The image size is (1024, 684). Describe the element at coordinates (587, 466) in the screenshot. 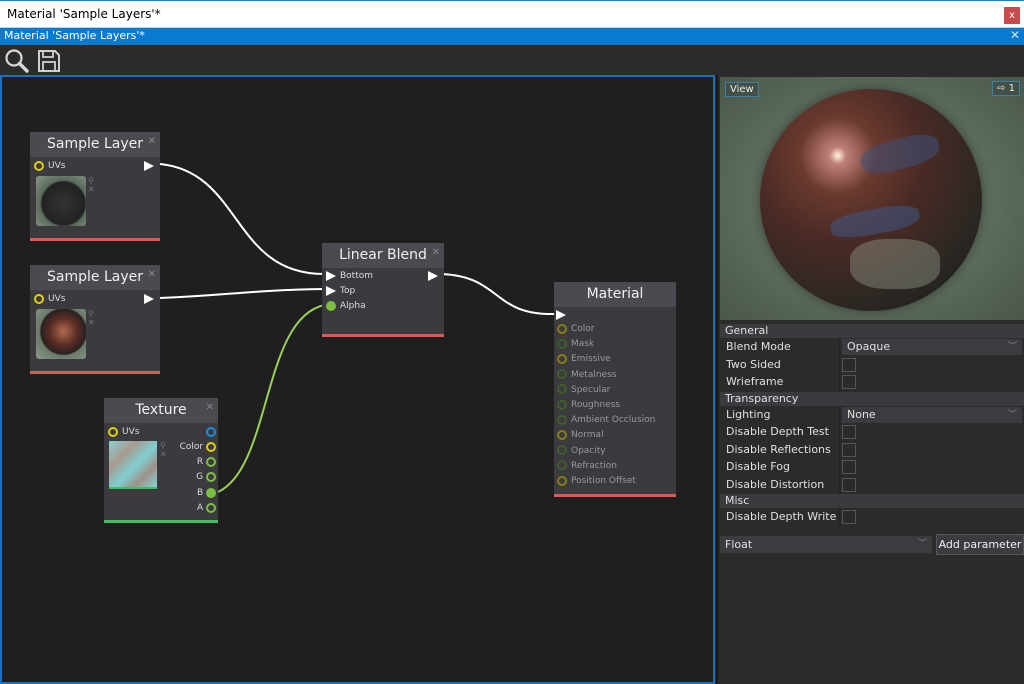

I see `port-refraction: Refraction` at that location.